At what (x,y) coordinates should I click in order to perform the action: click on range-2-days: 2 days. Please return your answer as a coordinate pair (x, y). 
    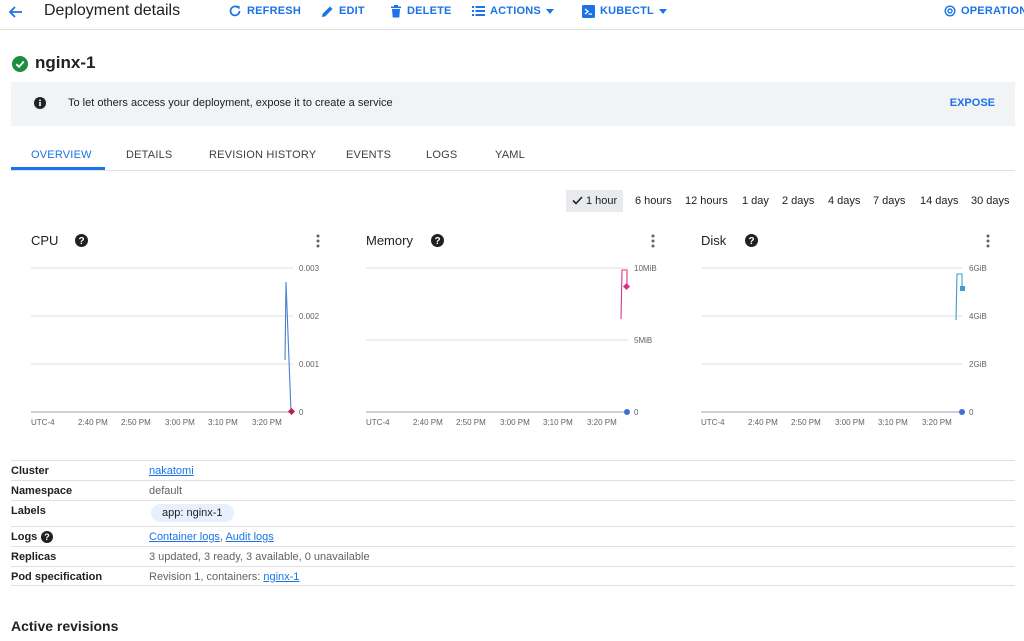
    Looking at the image, I should click on (798, 201).